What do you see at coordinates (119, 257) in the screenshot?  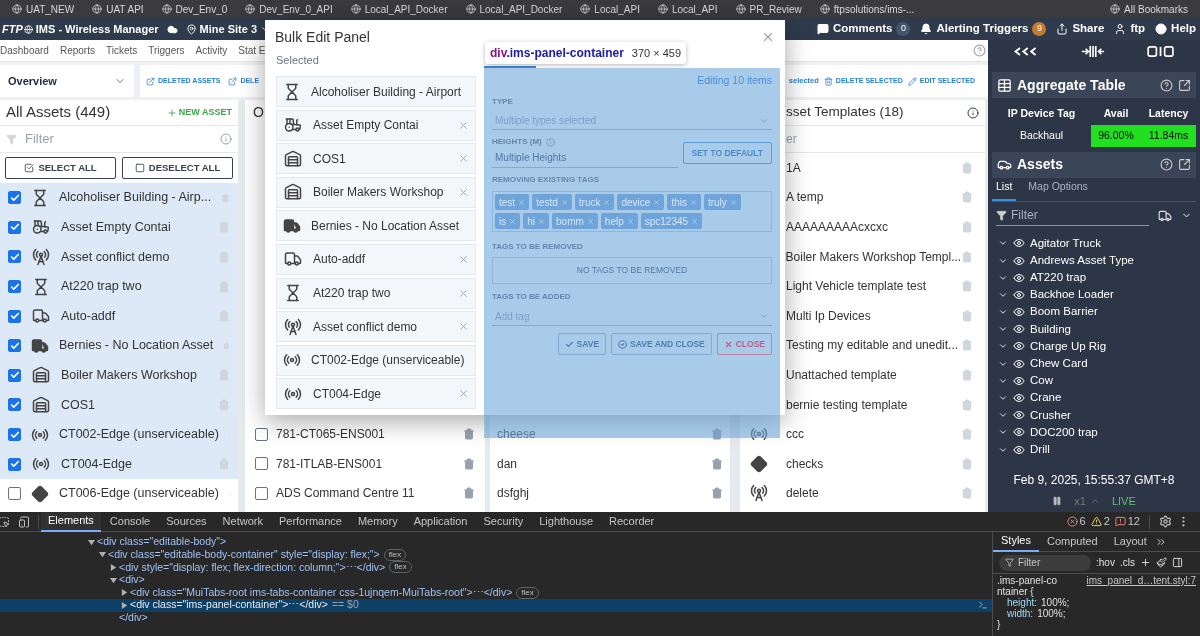 I see `asset-row: Asset conflict demo` at bounding box center [119, 257].